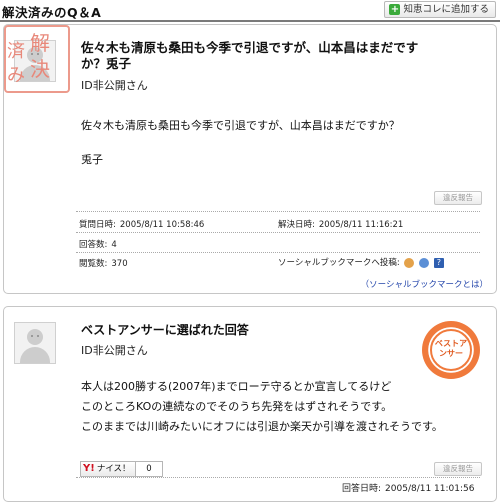 Image resolution: width=500 pixels, height=504 pixels. Describe the element at coordinates (395, 9) in the screenshot. I see `plus-icon: +` at that location.